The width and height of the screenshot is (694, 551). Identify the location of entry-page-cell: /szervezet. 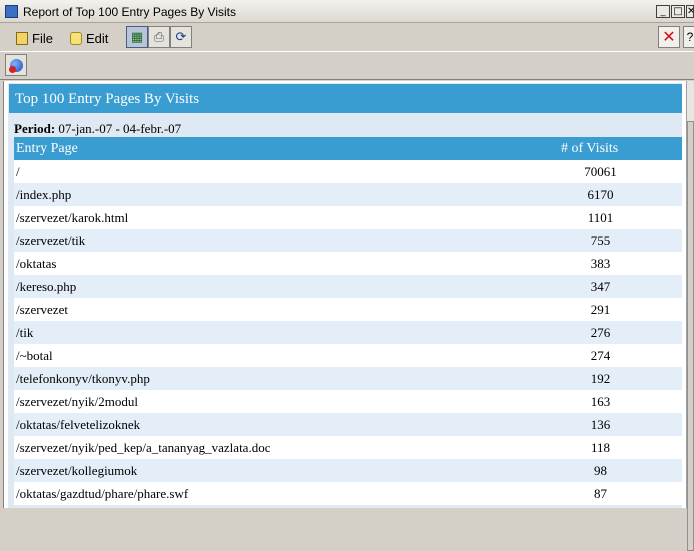
(42, 309).